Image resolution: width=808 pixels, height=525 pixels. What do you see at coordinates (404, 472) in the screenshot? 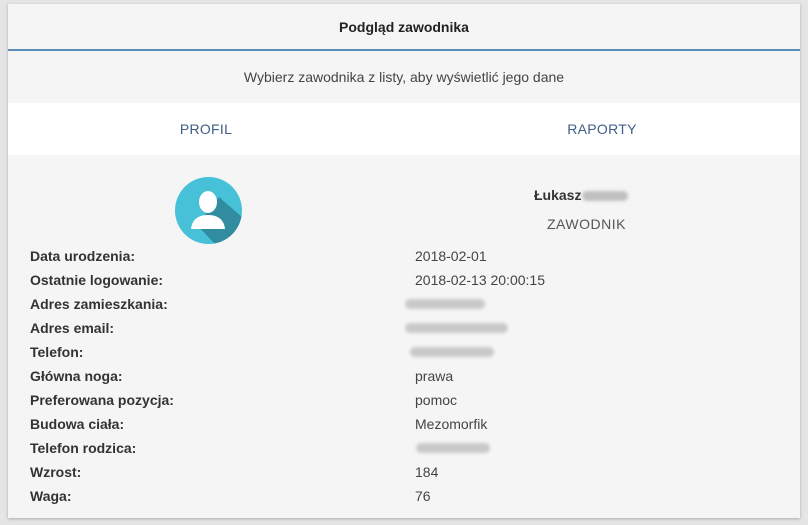
I see `field-row: Wzrost: 184` at bounding box center [404, 472].